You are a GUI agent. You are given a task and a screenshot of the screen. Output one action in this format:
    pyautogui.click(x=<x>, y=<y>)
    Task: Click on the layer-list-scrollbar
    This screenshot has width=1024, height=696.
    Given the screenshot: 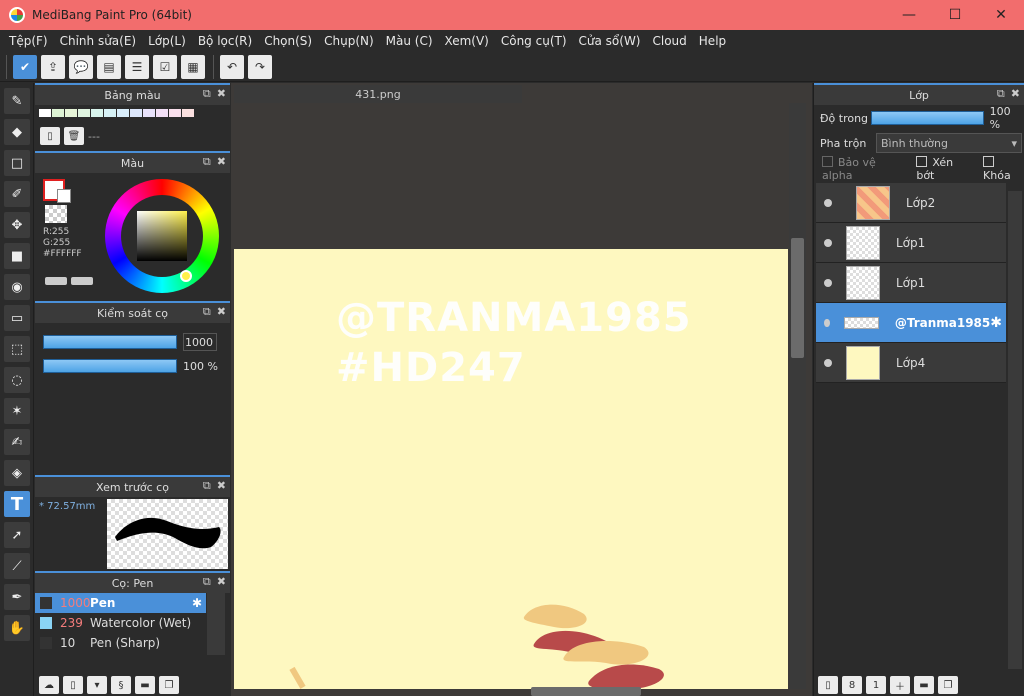 What is the action you would take?
    pyautogui.click(x=1015, y=430)
    